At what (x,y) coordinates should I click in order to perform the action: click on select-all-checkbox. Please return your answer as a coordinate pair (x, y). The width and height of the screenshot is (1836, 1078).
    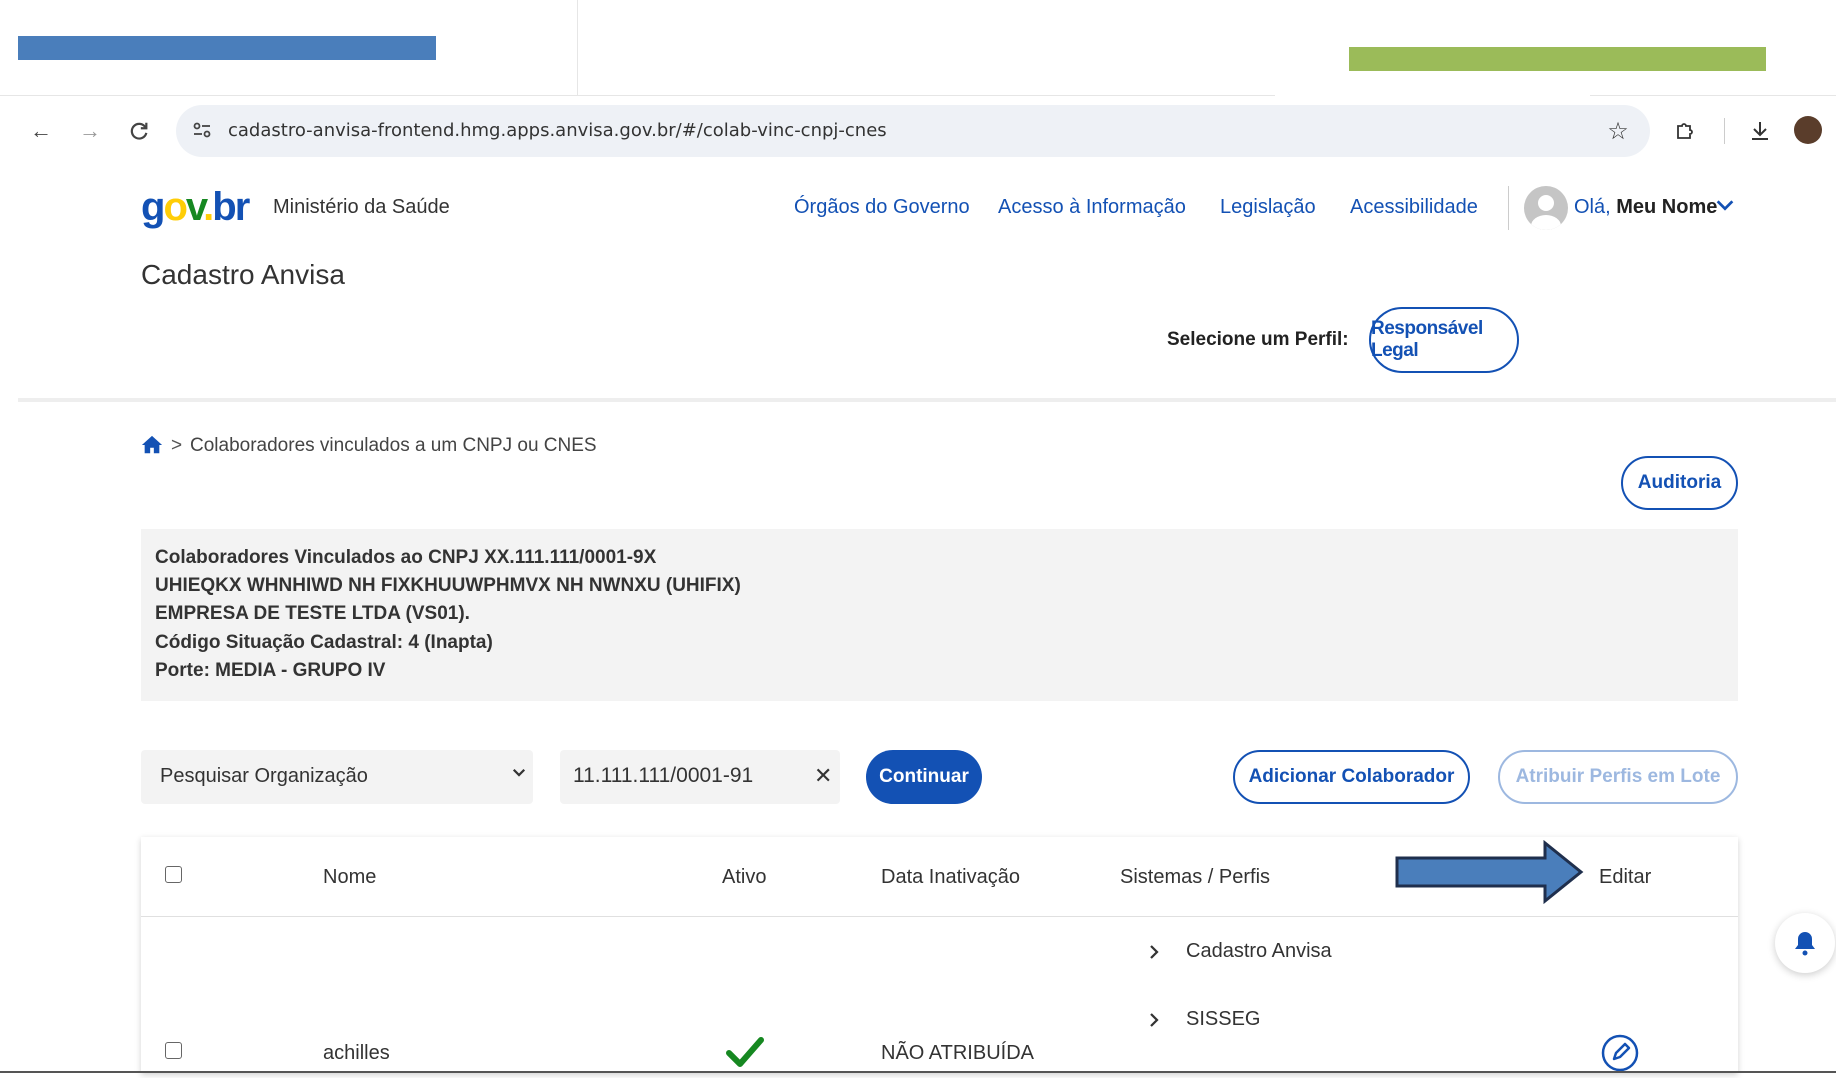
    Looking at the image, I should click on (173, 874).